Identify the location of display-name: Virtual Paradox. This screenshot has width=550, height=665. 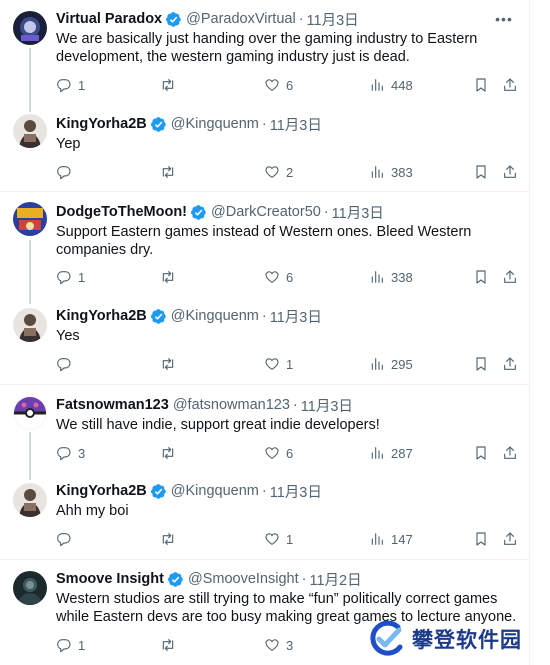
(109, 19).